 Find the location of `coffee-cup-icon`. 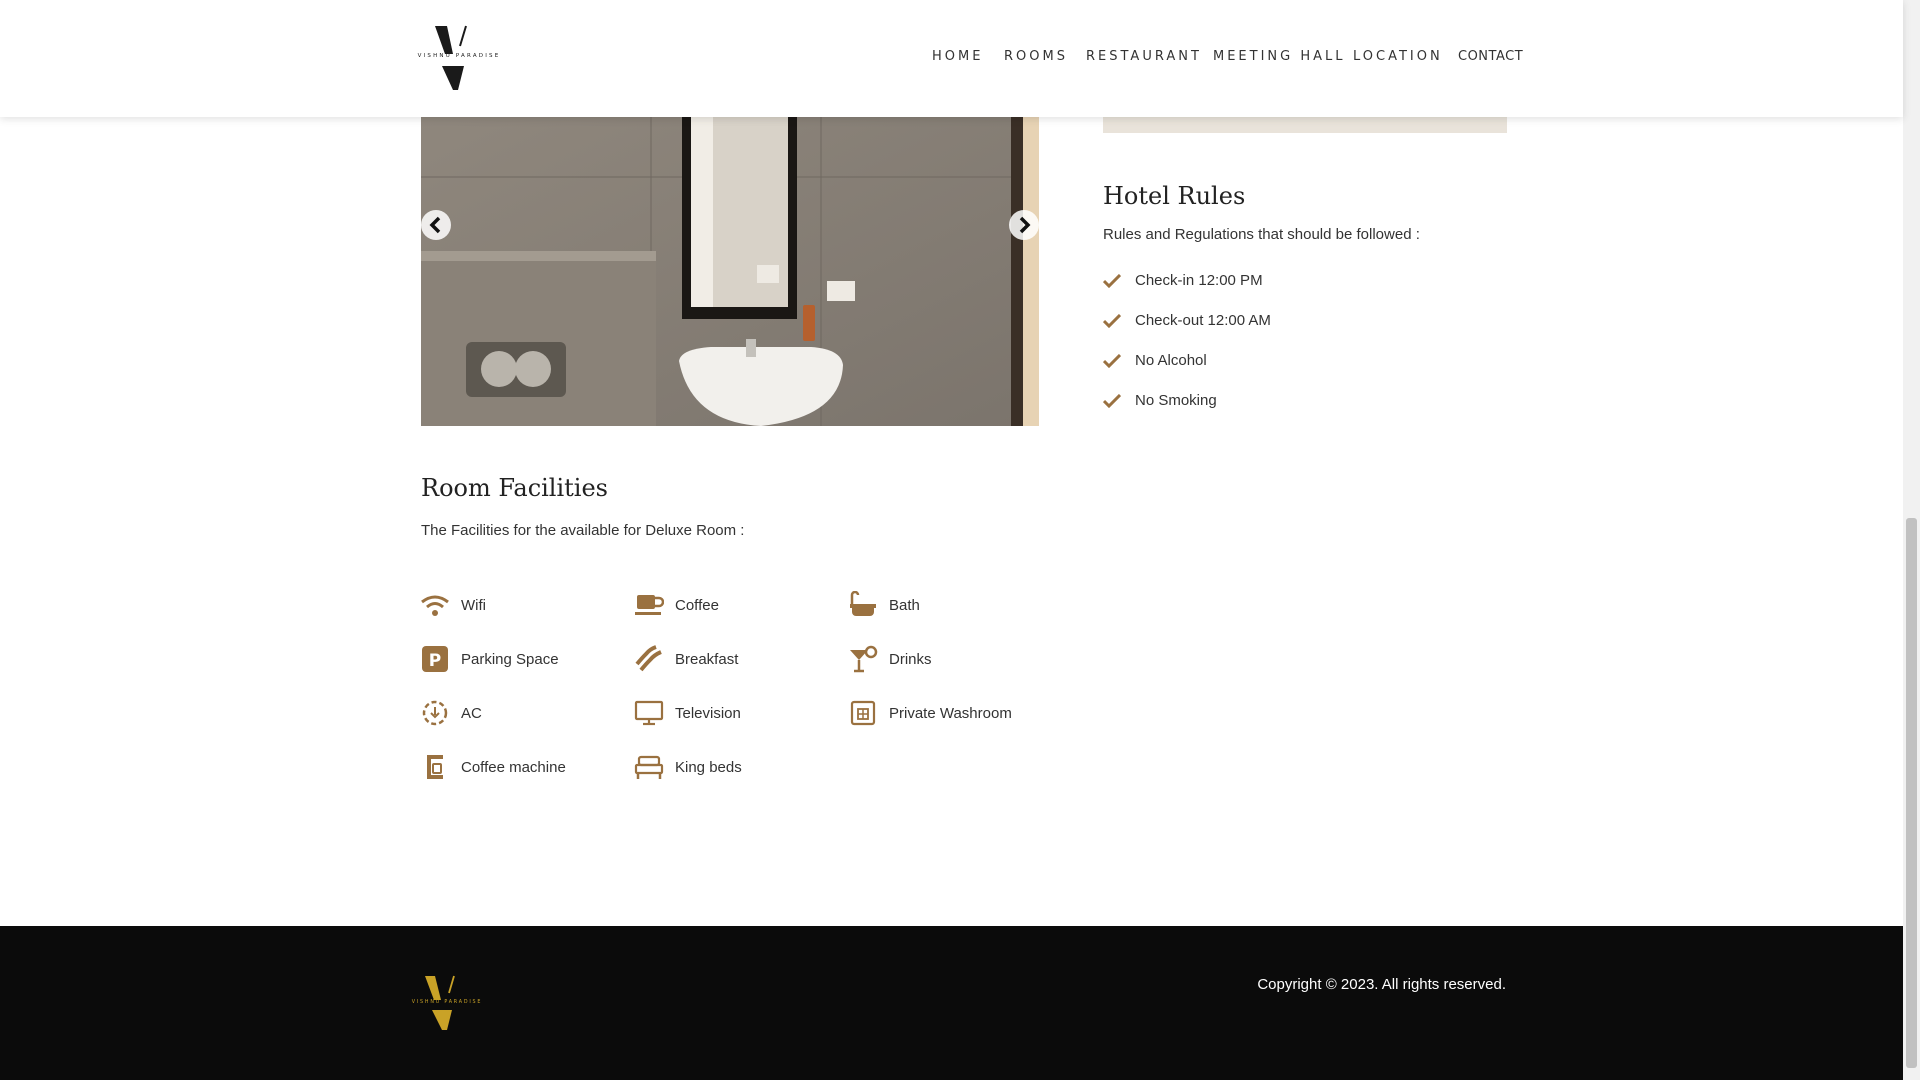

coffee-cup-icon is located at coordinates (649, 605).